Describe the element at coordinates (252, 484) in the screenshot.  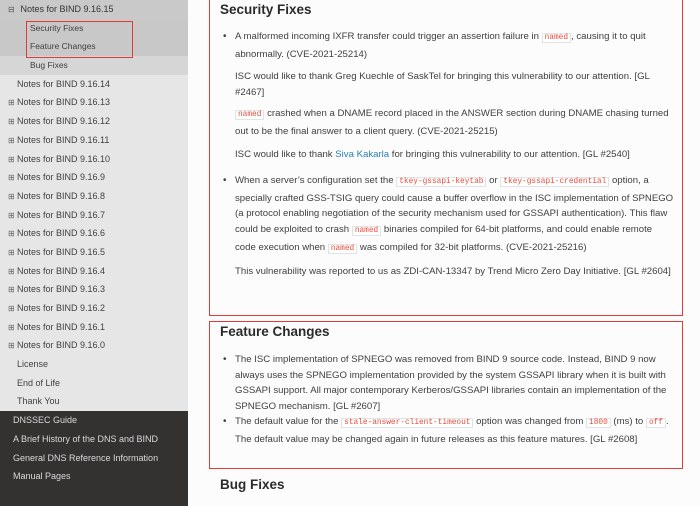
I see `bug-fixes-heading: Bug Fixes` at that location.